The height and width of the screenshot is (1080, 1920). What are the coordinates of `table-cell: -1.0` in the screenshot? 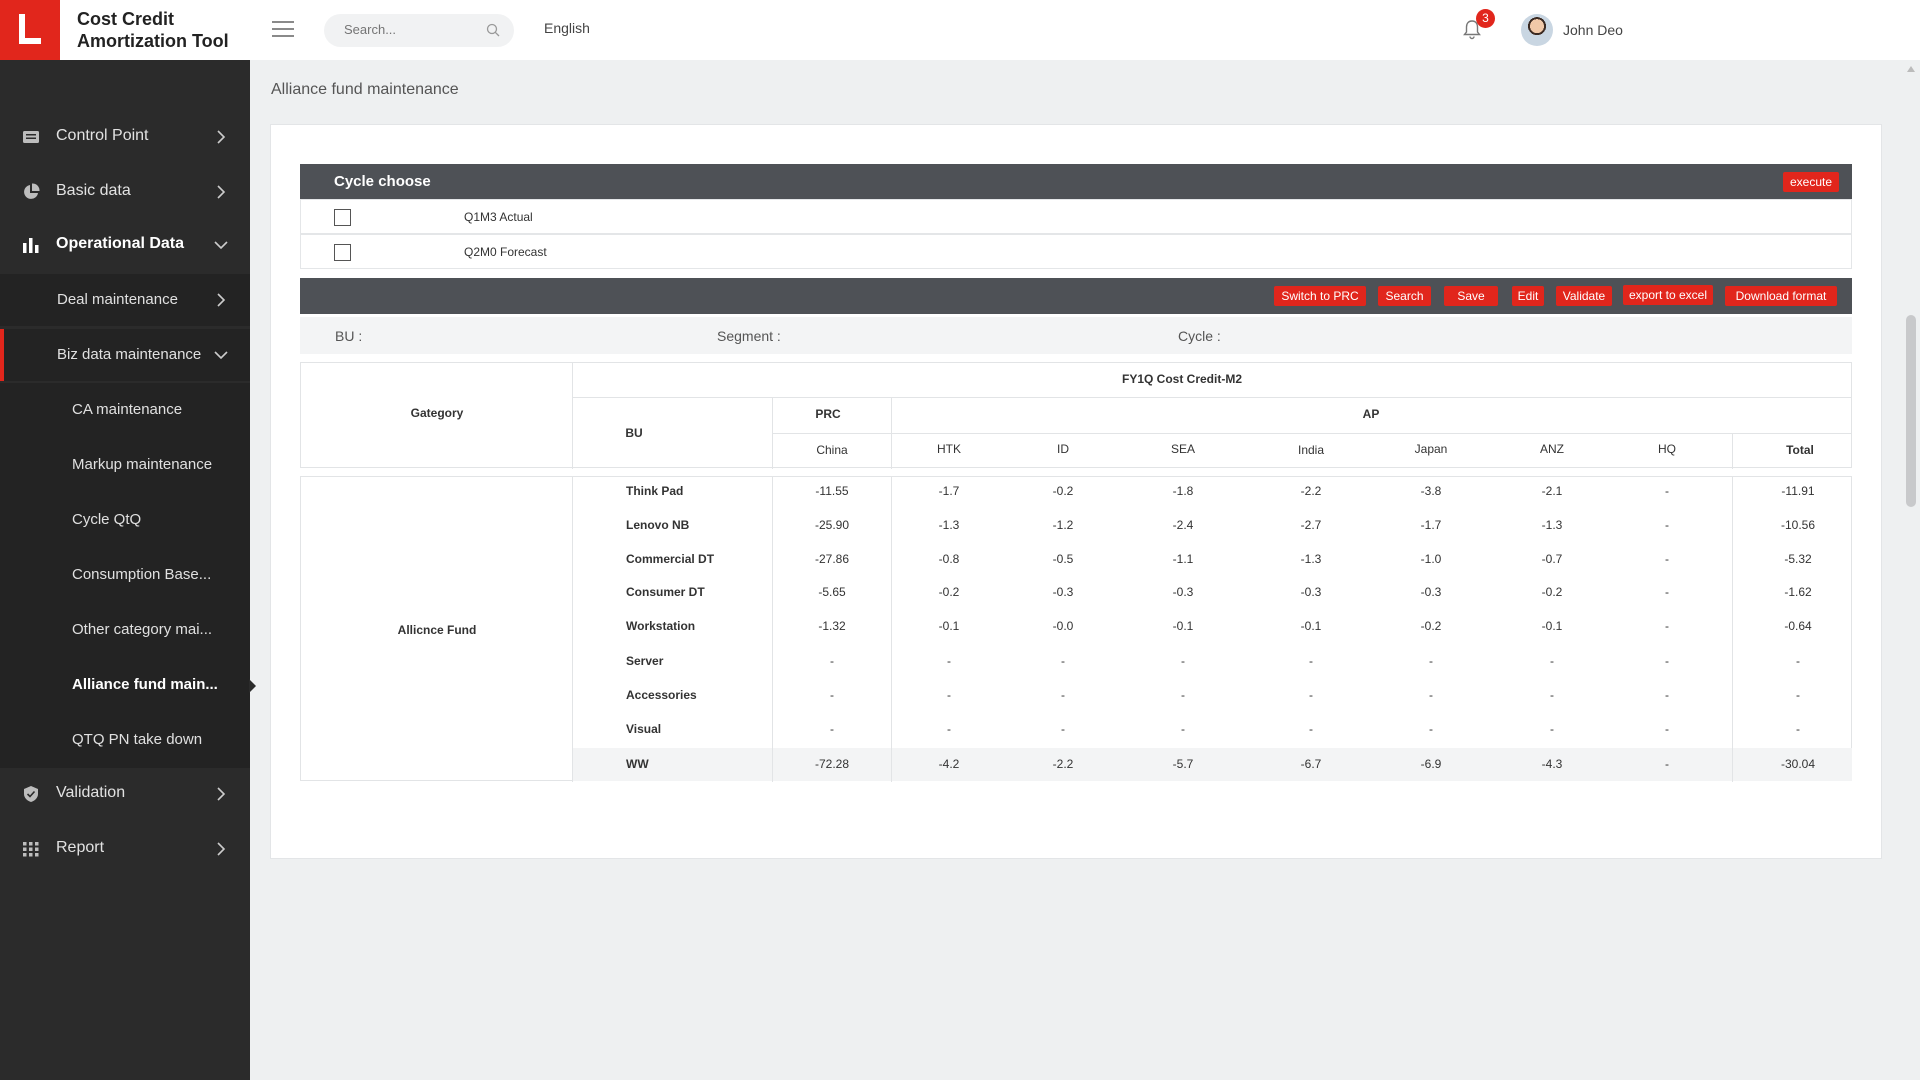 It's located at (1431, 559).